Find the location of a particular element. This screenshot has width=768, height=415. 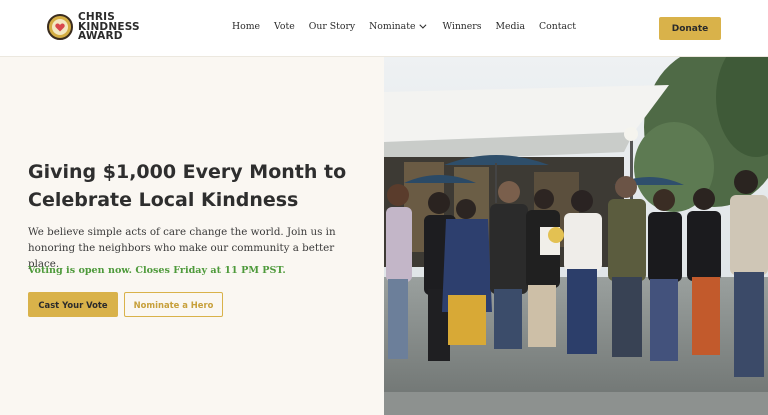

nav-item-vote: Vote is located at coordinates (284, 26).